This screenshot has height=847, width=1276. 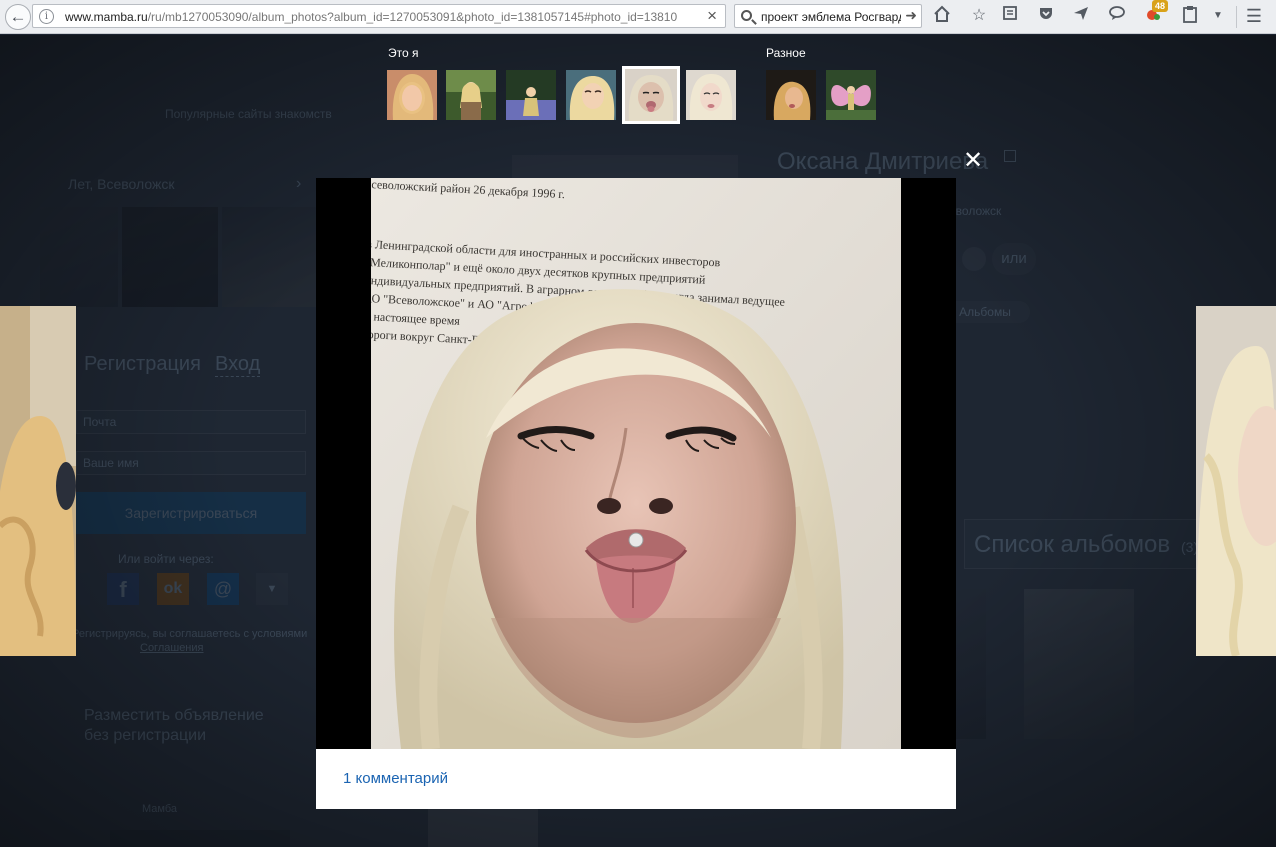 I want to click on bg-post-ad-subtitle: без регистрации, so click(x=145, y=735).